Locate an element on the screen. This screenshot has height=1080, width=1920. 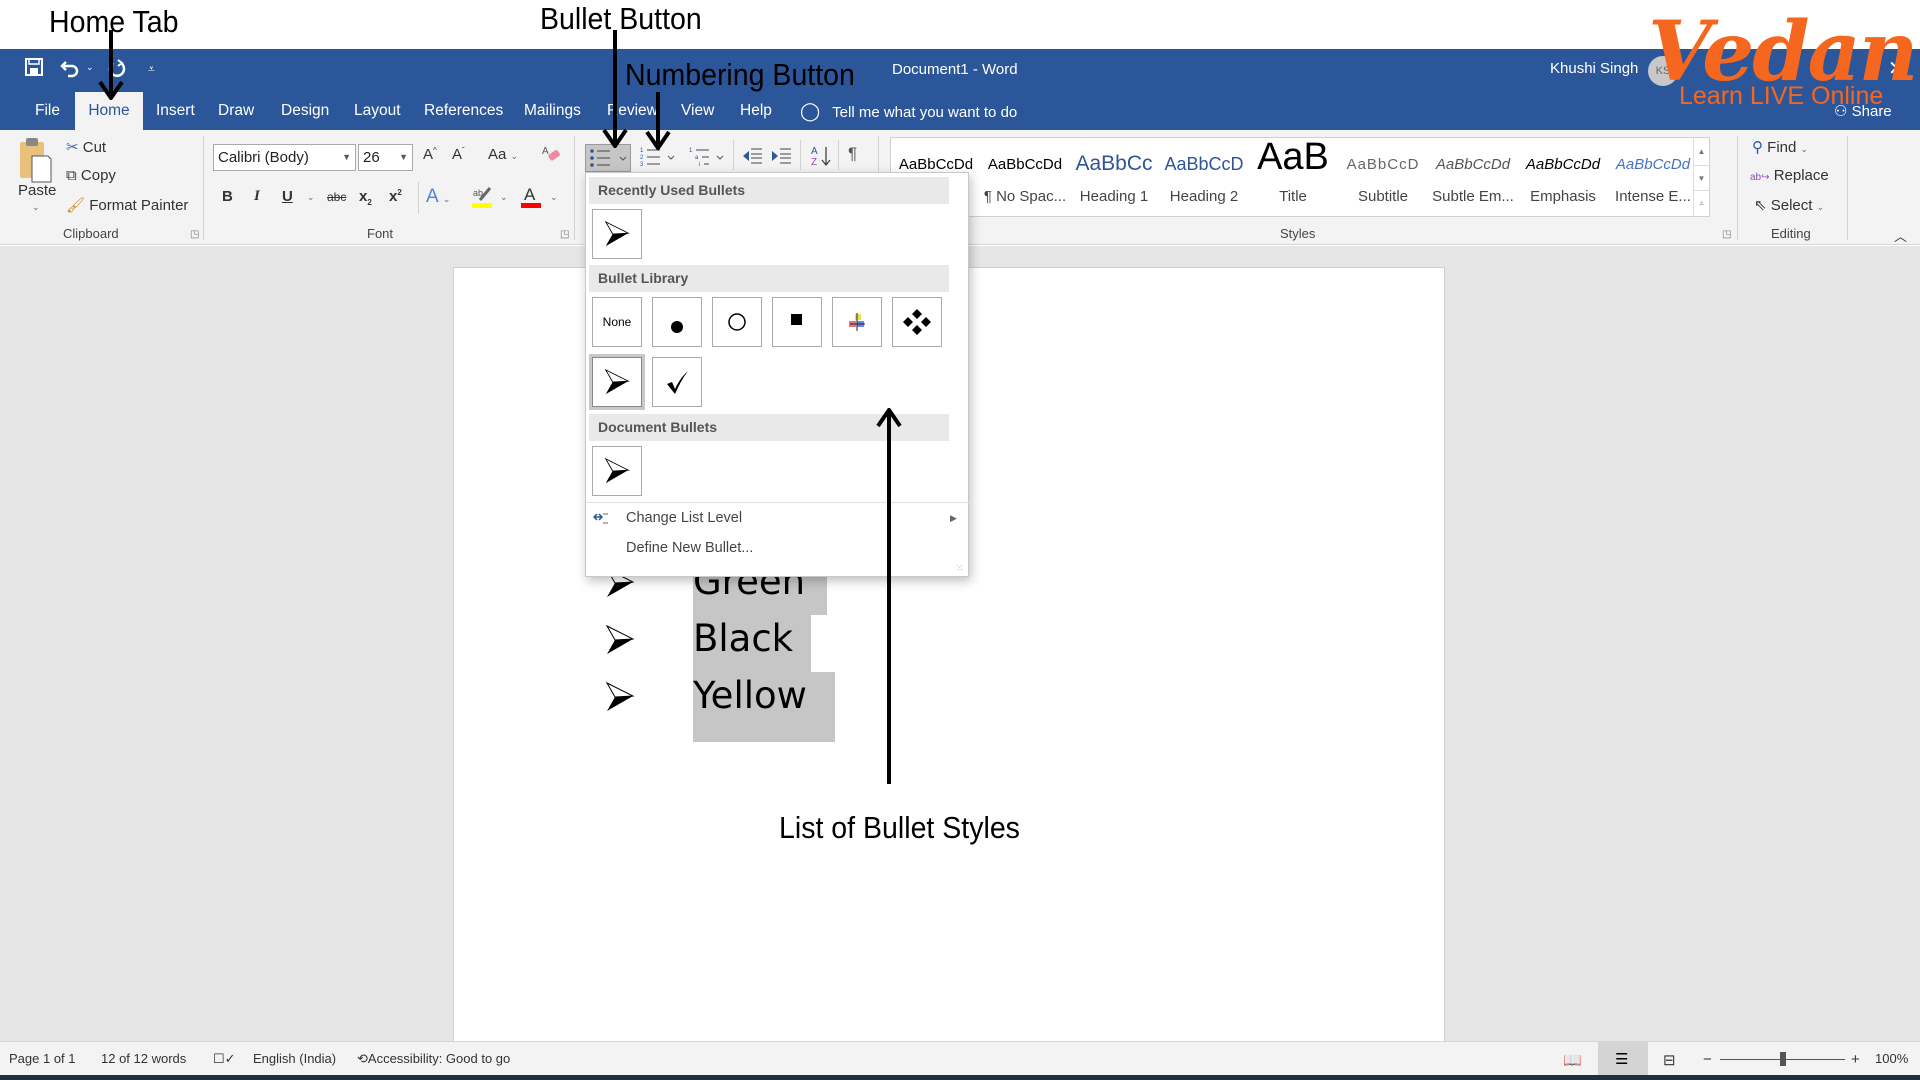
bullets-button is located at coordinates (608, 158).